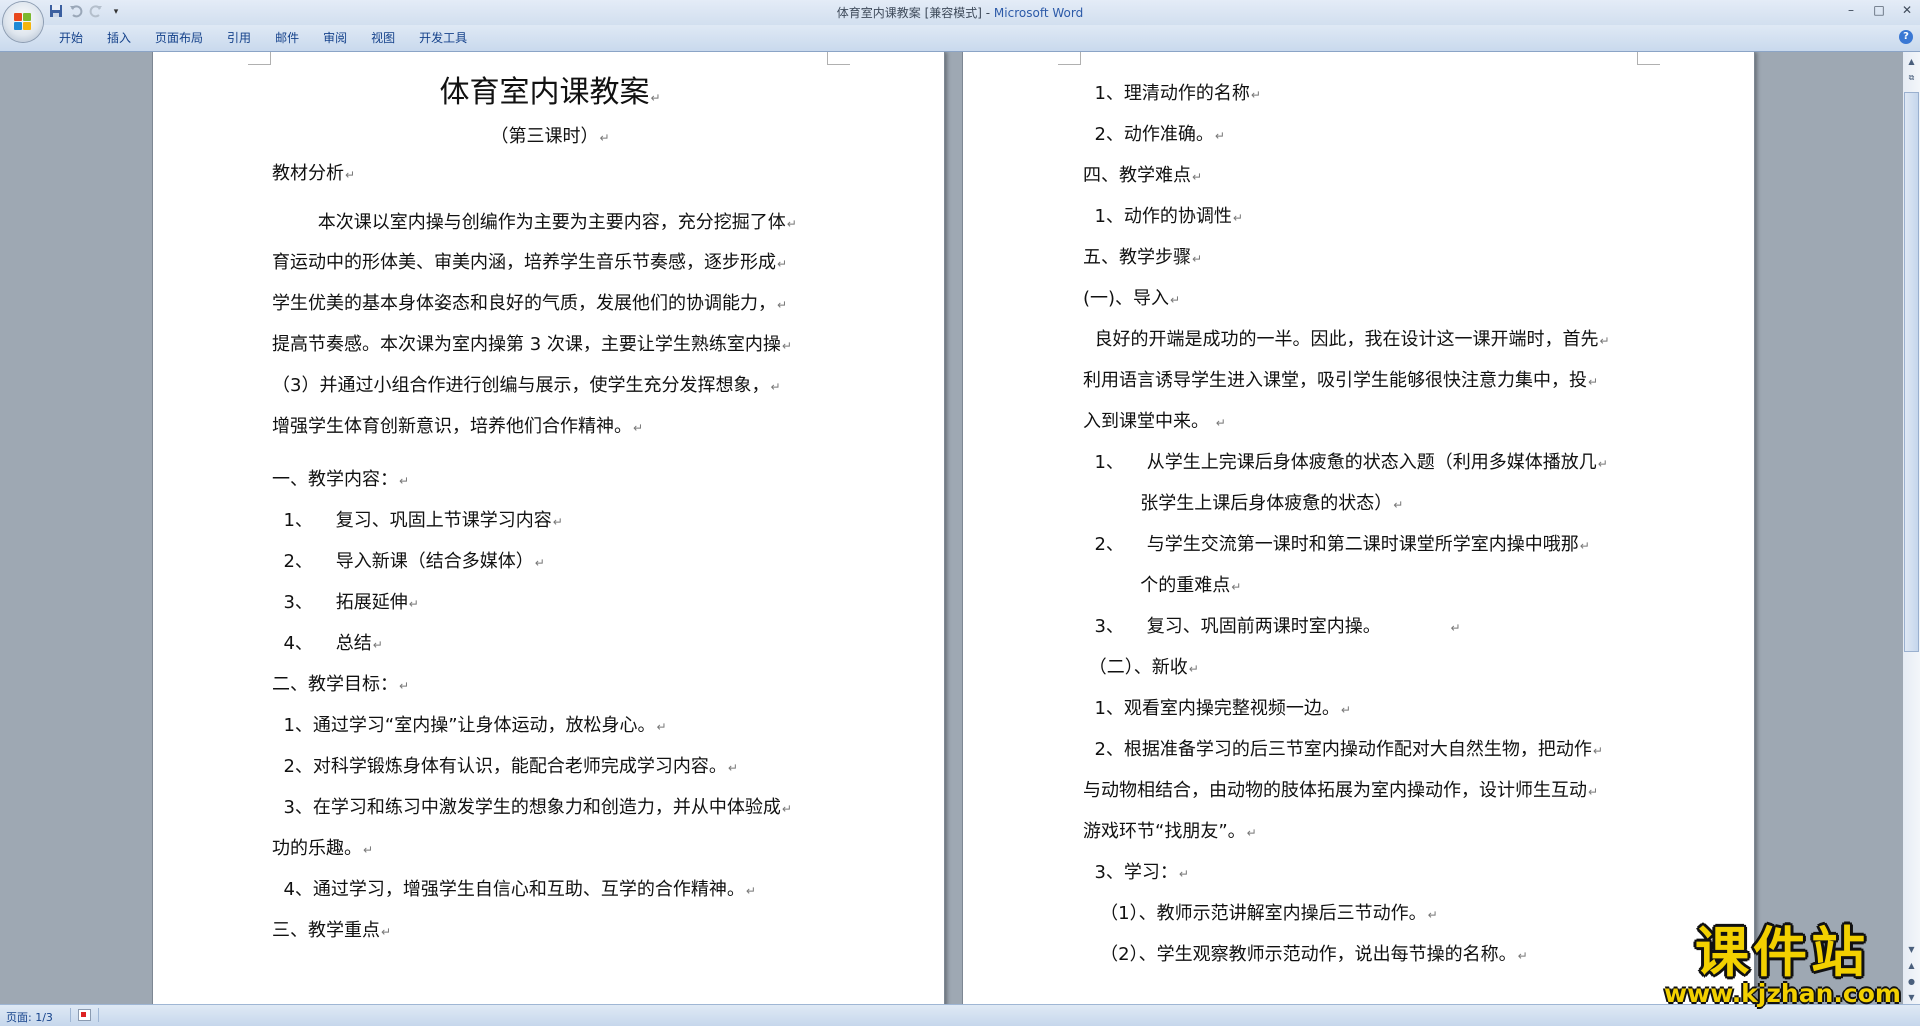 This screenshot has width=1920, height=1026. I want to click on tab-insert: 插入, so click(119, 38).